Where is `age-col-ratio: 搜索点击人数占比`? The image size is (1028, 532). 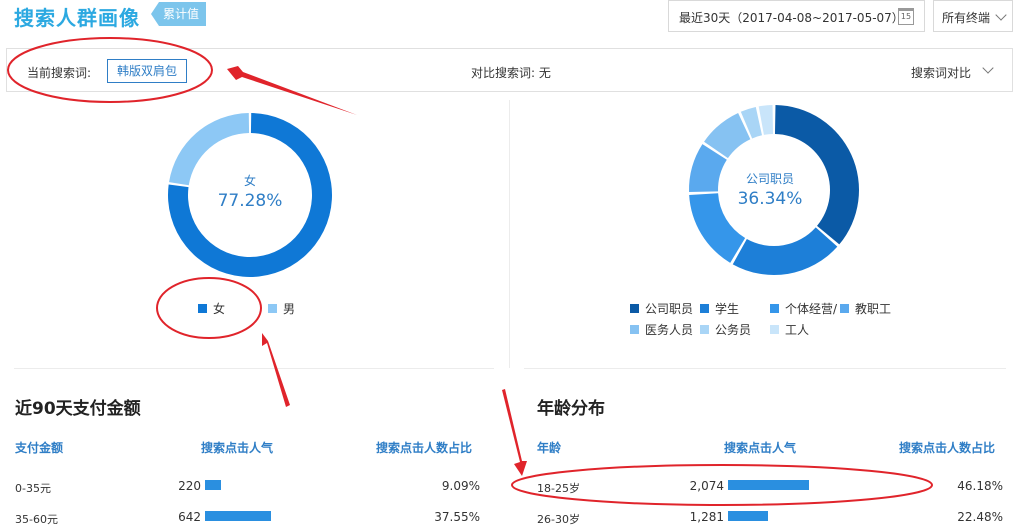
age-col-ratio: 搜索点击人数占比 is located at coordinates (947, 447).